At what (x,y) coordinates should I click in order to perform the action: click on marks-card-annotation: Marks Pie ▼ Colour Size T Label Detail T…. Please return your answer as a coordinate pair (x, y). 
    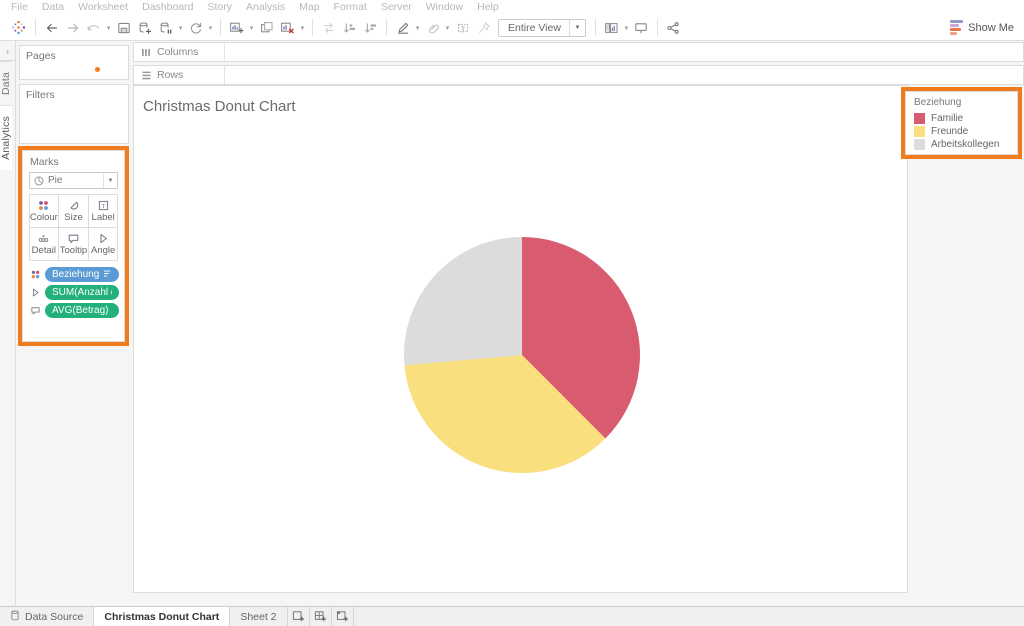
    Looking at the image, I should click on (73, 246).